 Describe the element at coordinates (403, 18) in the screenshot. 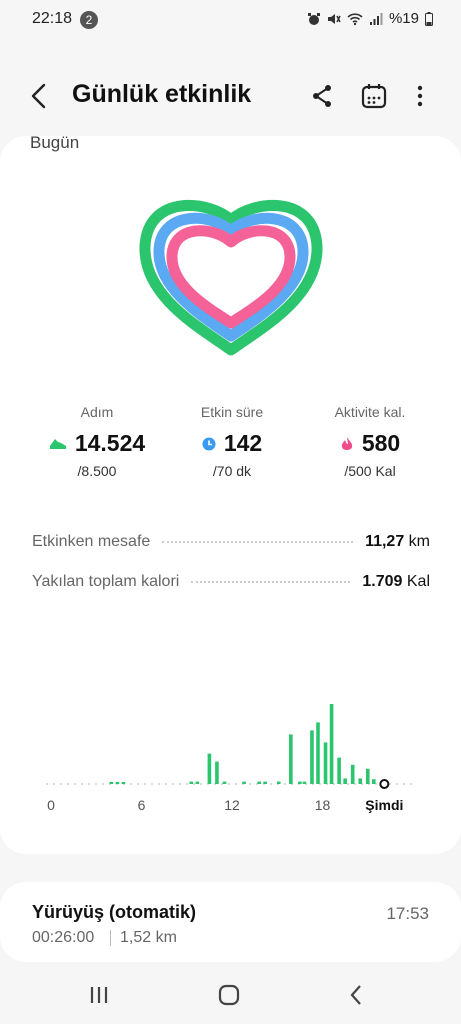

I see `battery-percent: %19` at that location.